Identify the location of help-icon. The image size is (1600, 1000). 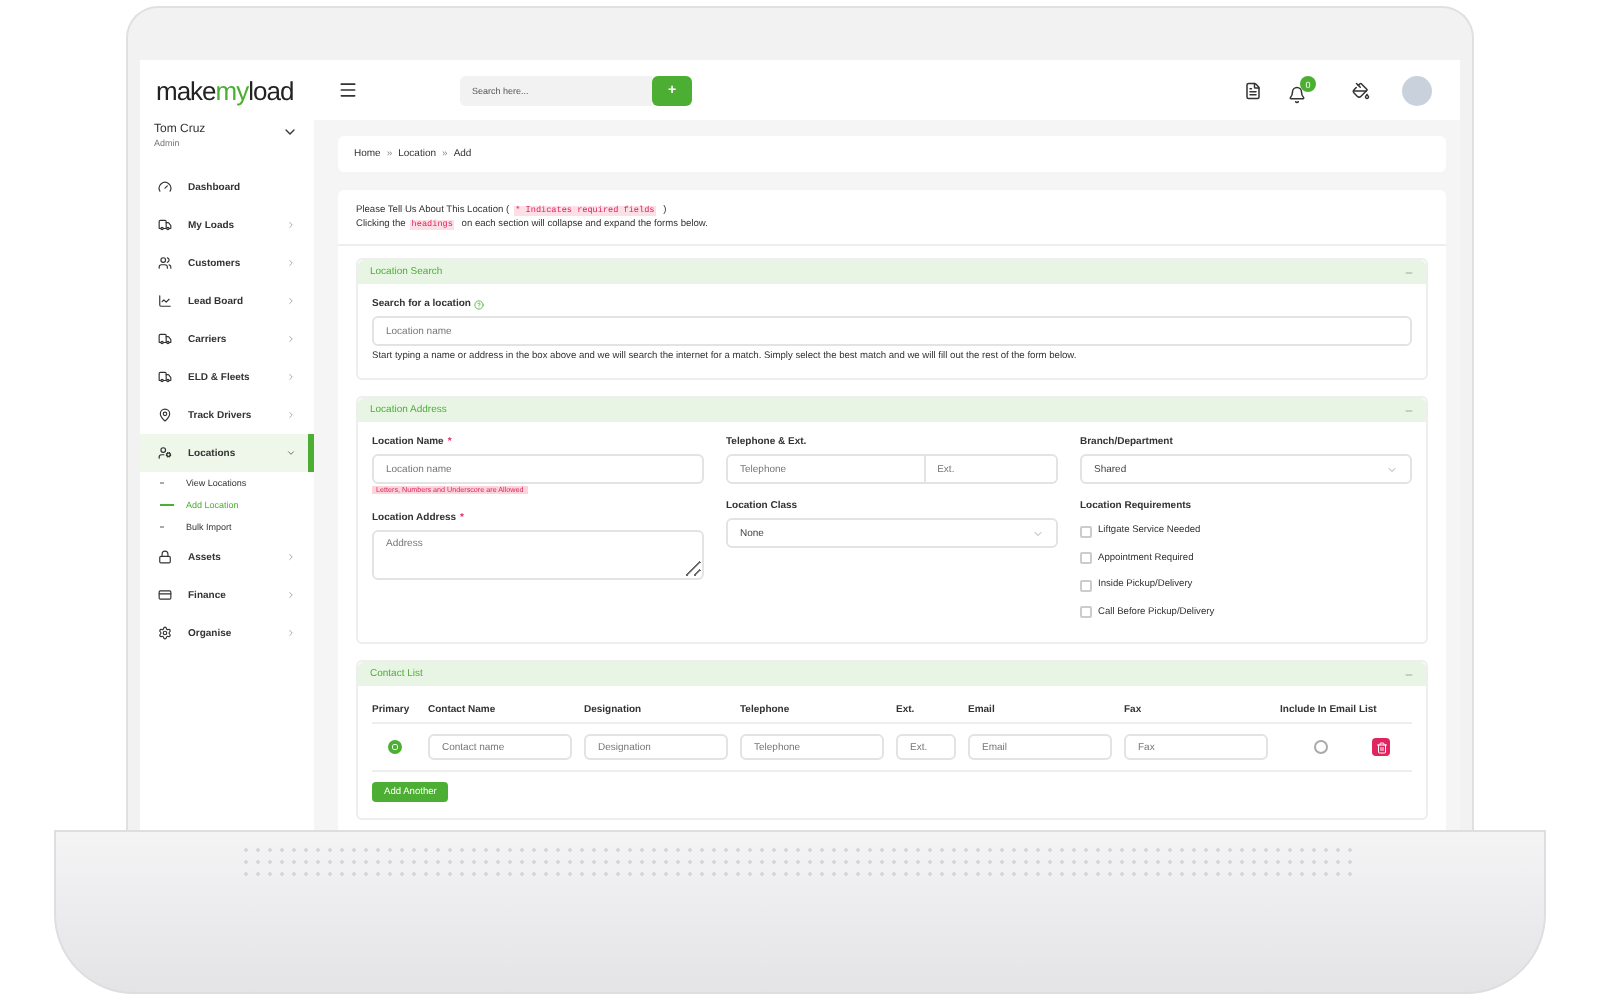
(479, 304).